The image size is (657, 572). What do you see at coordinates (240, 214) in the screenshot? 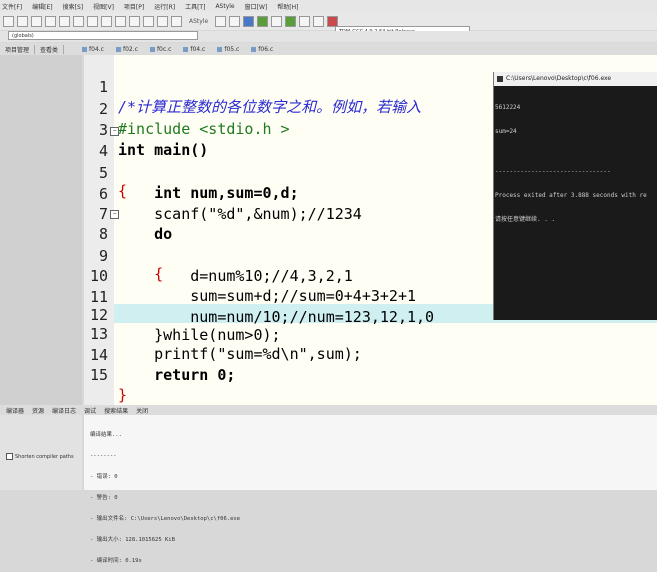
I see `code-text: scanf("%d",&num);//1234` at bounding box center [240, 214].